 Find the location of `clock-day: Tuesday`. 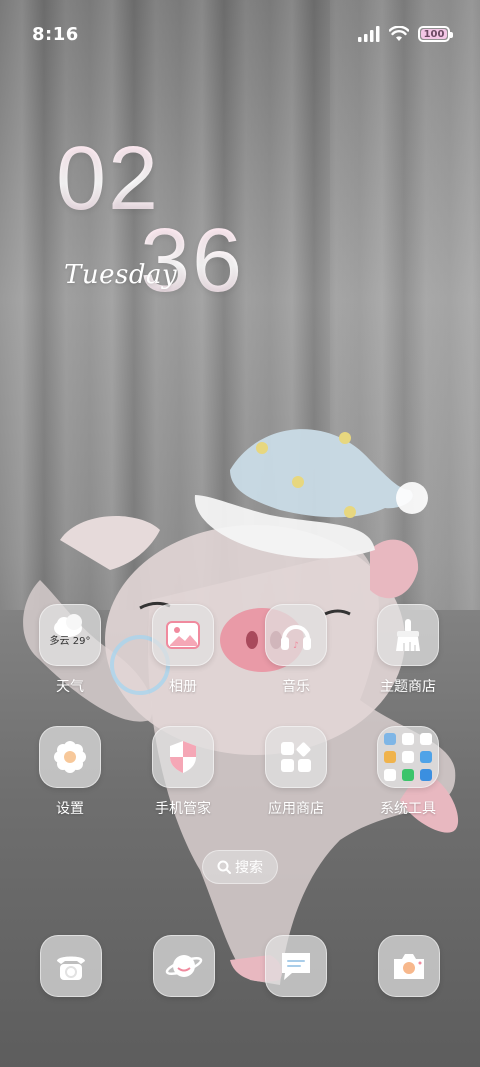

clock-day: Tuesday is located at coordinates (121, 275).